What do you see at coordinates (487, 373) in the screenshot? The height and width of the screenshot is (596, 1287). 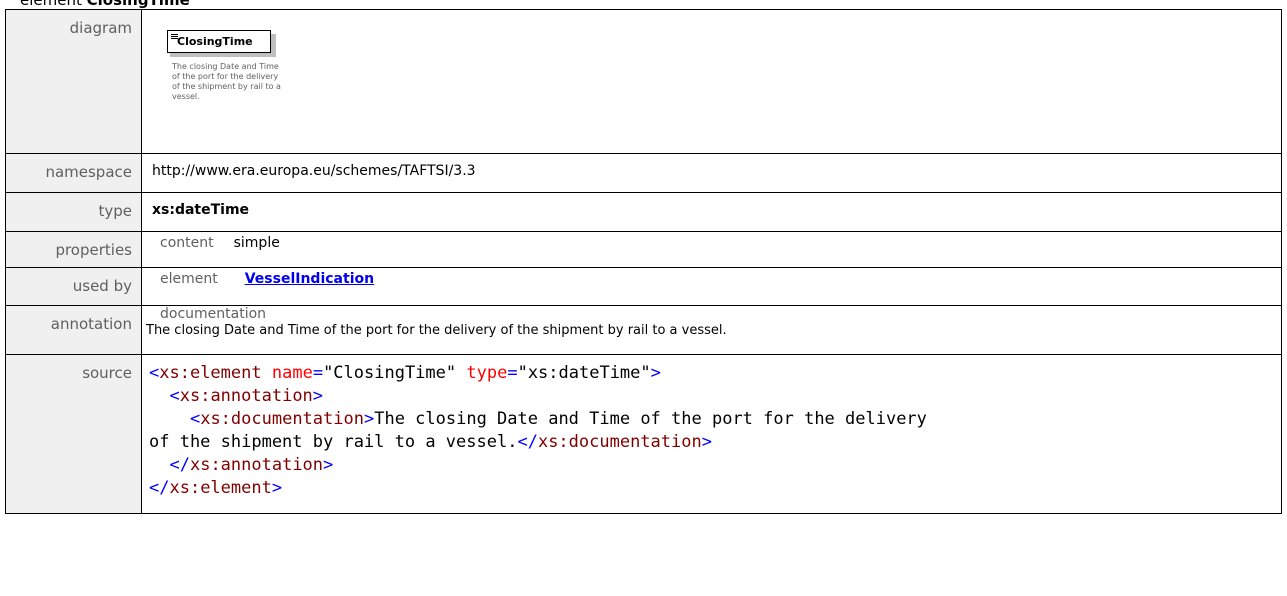 I see `xml-attribute-name: type` at bounding box center [487, 373].